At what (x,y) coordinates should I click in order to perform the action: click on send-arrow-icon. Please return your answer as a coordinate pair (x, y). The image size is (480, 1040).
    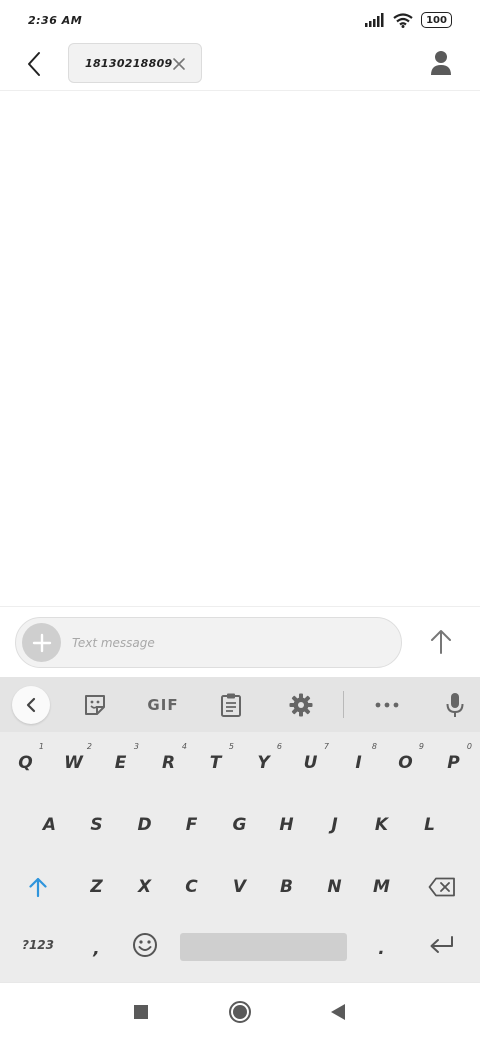
    Looking at the image, I should click on (441, 642).